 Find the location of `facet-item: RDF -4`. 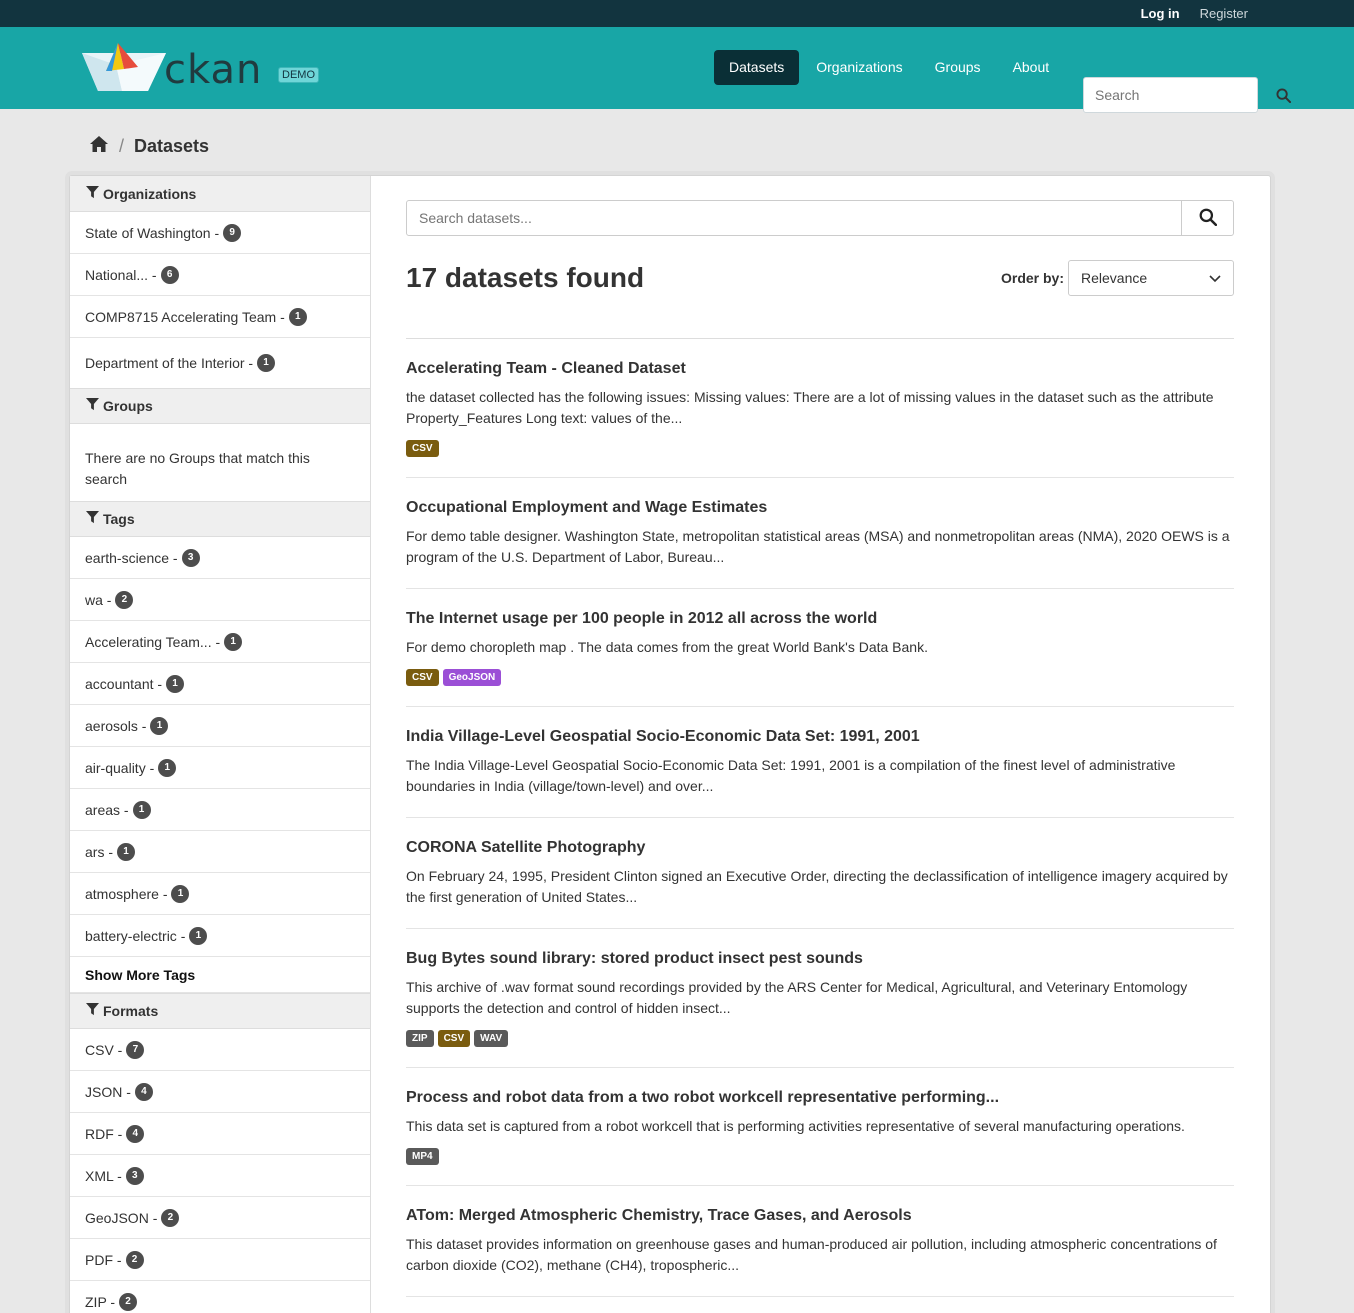

facet-item: RDF -4 is located at coordinates (220, 1134).